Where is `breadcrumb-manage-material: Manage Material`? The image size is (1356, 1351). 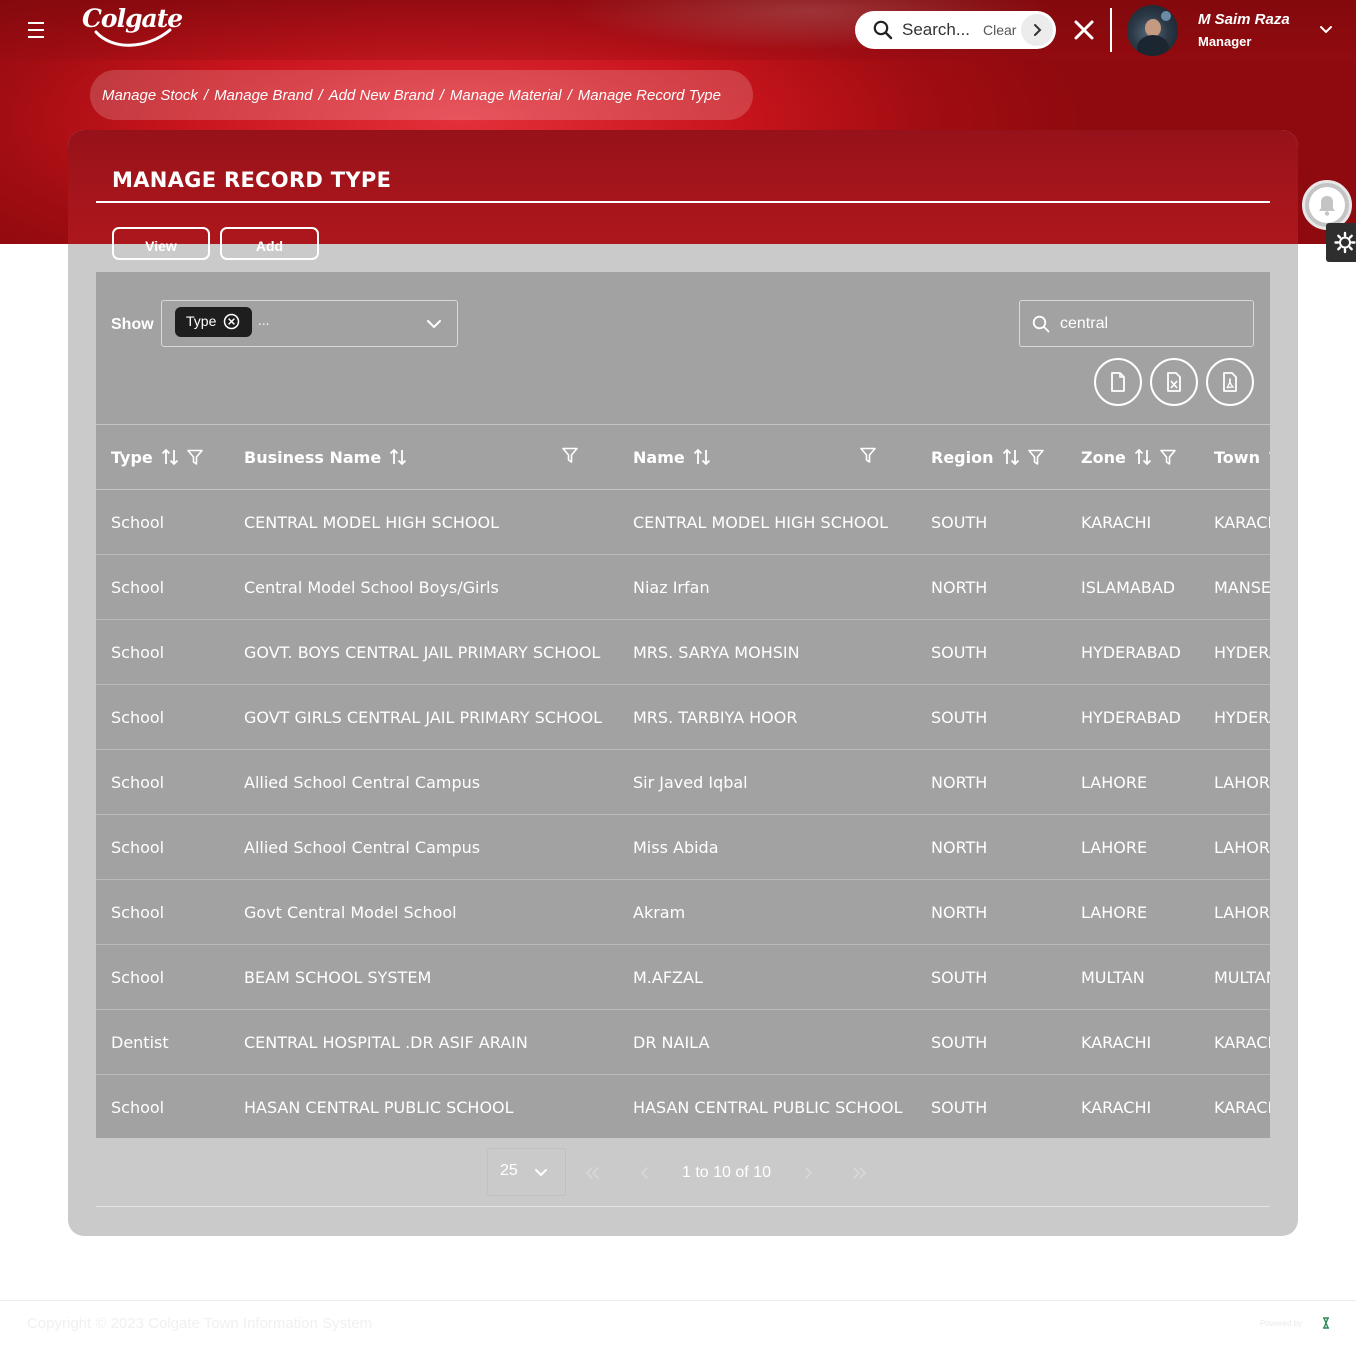
breadcrumb-manage-material: Manage Material is located at coordinates (506, 95).